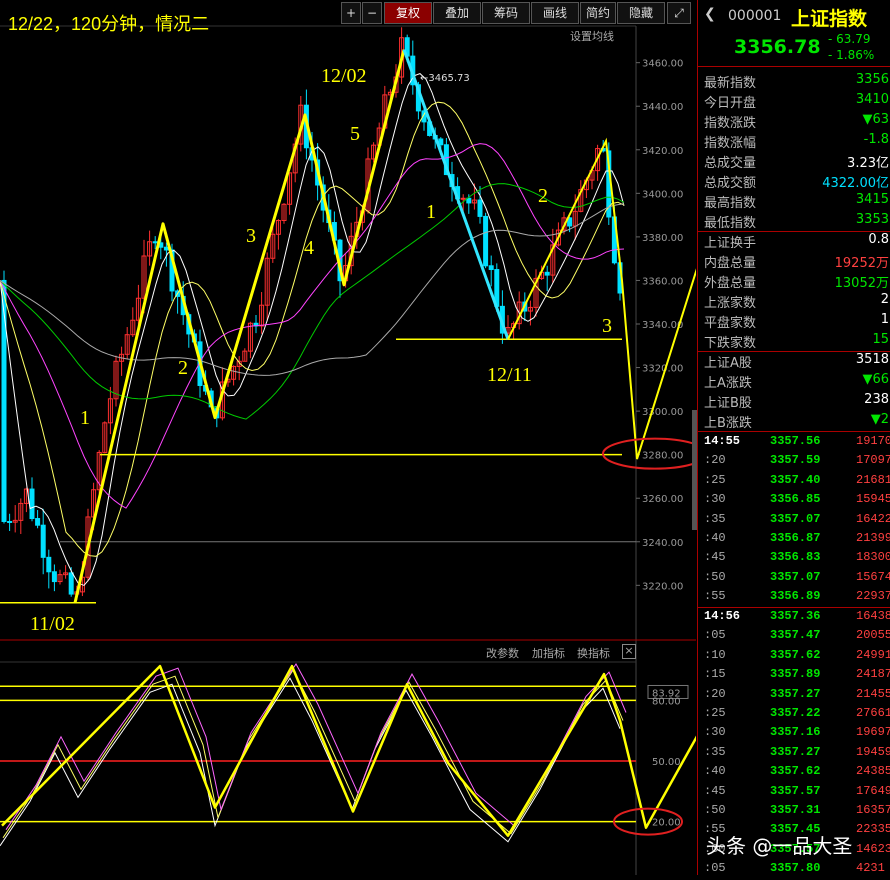 This screenshot has height=880, width=890. Describe the element at coordinates (873, 635) in the screenshot. I see `tick-volume: 20055` at that location.